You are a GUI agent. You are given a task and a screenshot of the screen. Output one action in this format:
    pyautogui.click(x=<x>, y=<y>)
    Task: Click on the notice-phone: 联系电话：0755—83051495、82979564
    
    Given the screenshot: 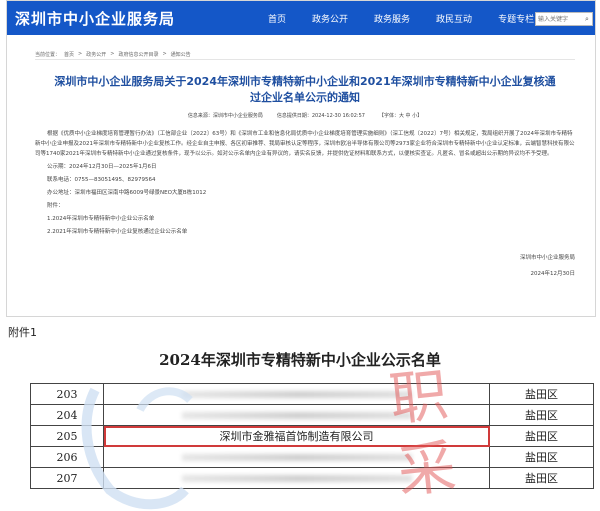 What is the action you would take?
    pyautogui.click(x=101, y=180)
    